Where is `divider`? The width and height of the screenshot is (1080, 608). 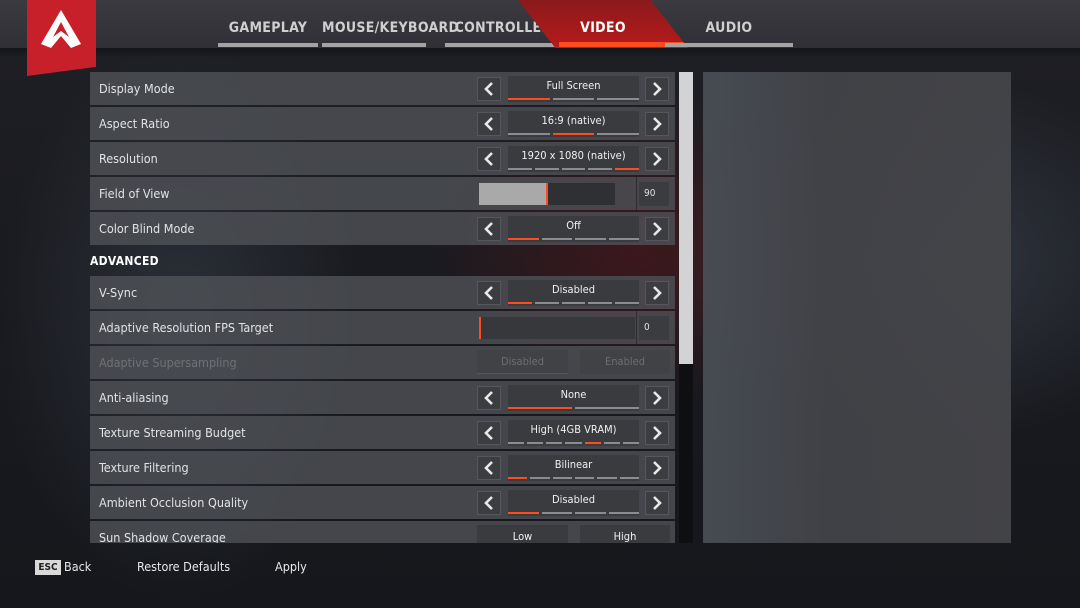 divider is located at coordinates (636, 327).